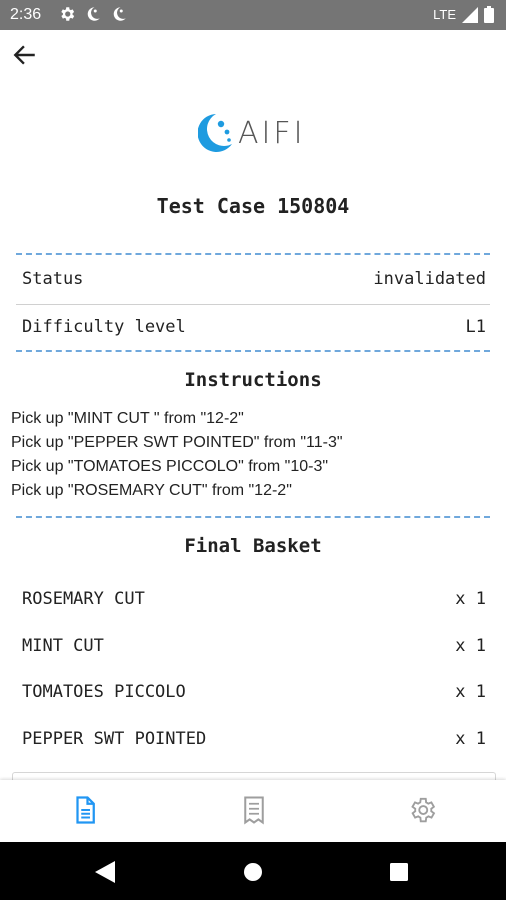 Image resolution: width=506 pixels, height=900 pixels. I want to click on status-time: 2:36, so click(26, 14).